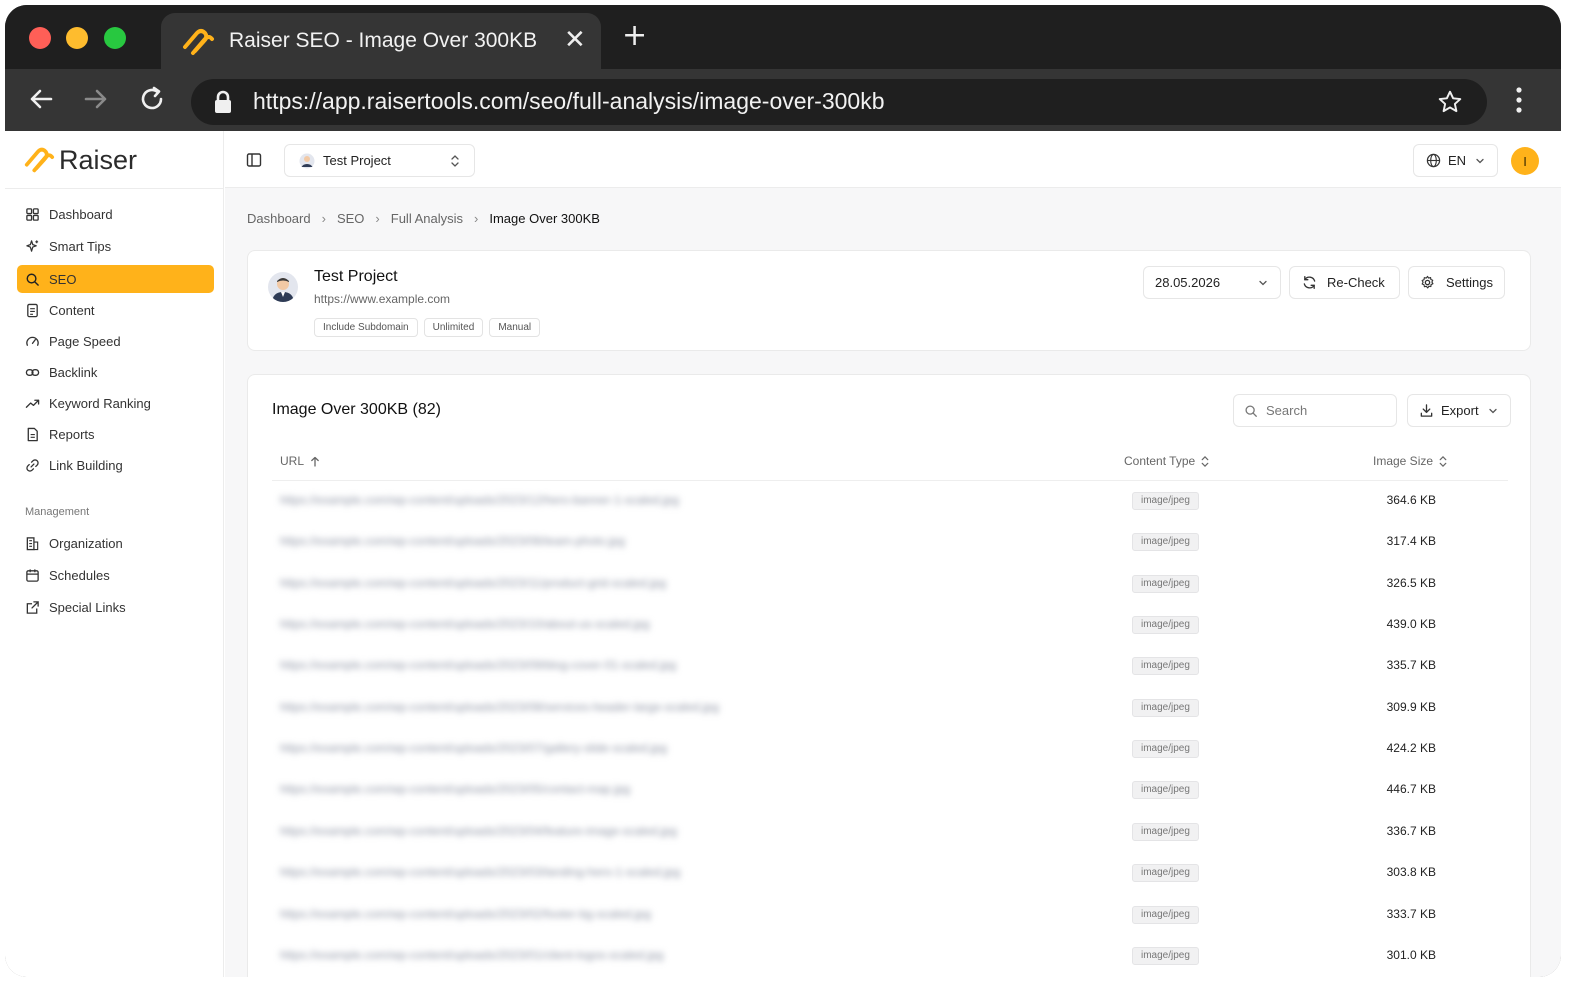  Describe the element at coordinates (80, 246) in the screenshot. I see `sidebar-item-label: Smart Tips` at that location.